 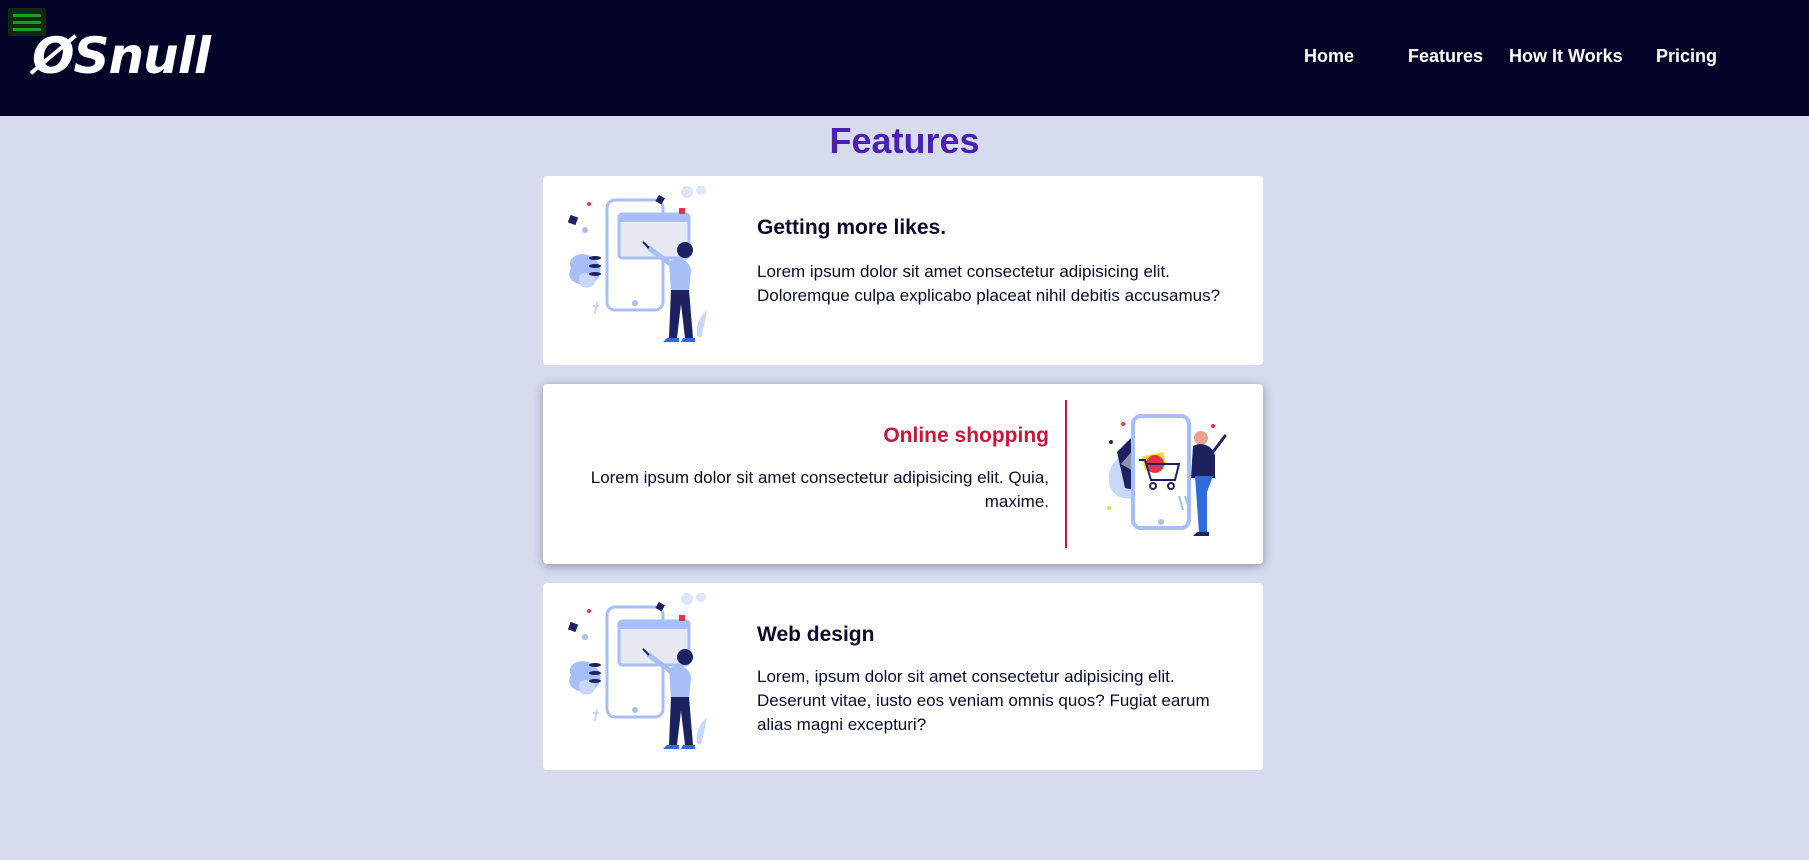 I want to click on card-title: Online shopping, so click(x=966, y=435).